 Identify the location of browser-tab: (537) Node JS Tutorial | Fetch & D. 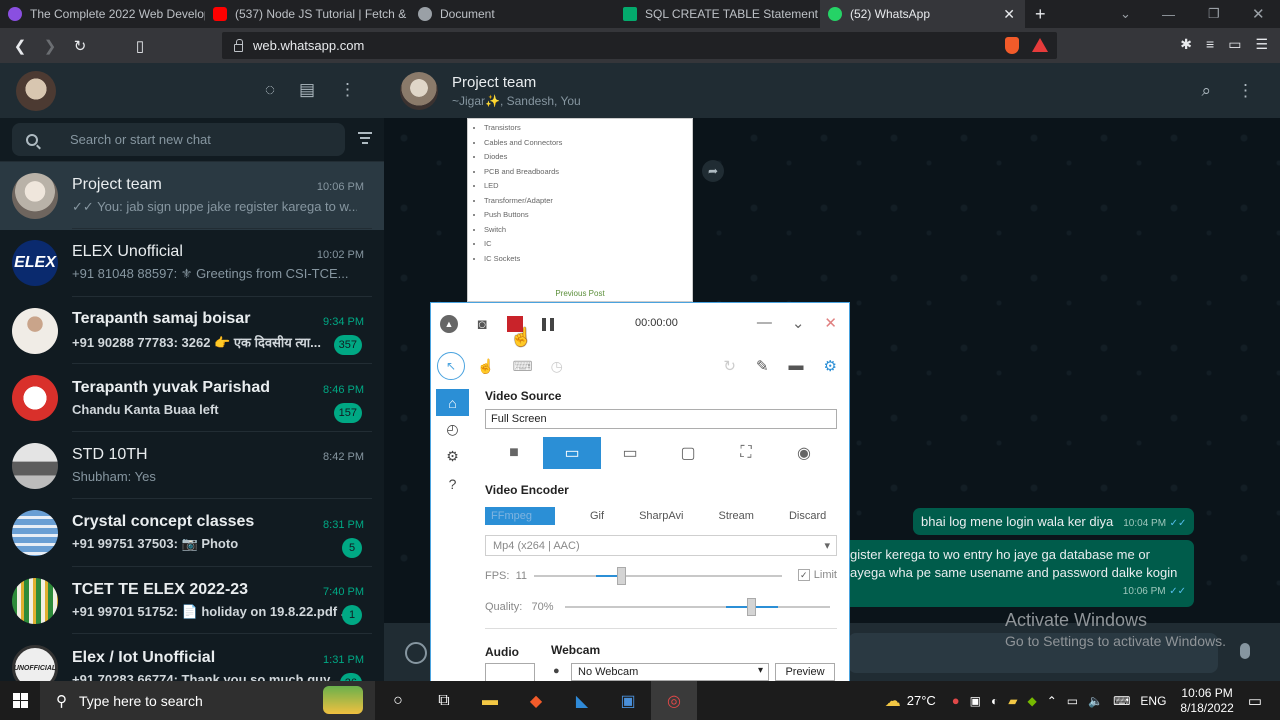
(307, 14).